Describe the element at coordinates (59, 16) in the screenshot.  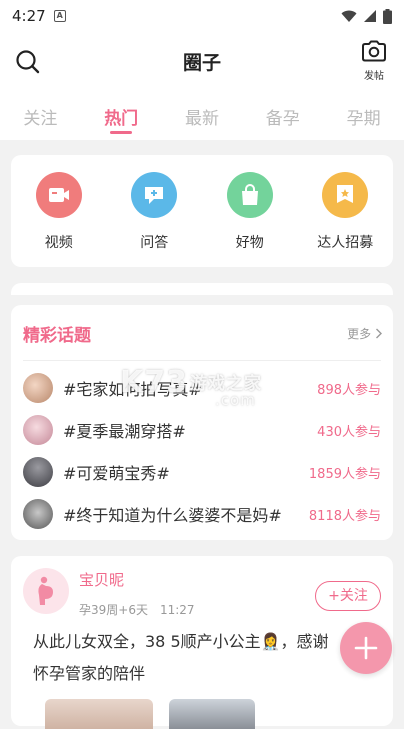
I see `notification-icon: A` at that location.